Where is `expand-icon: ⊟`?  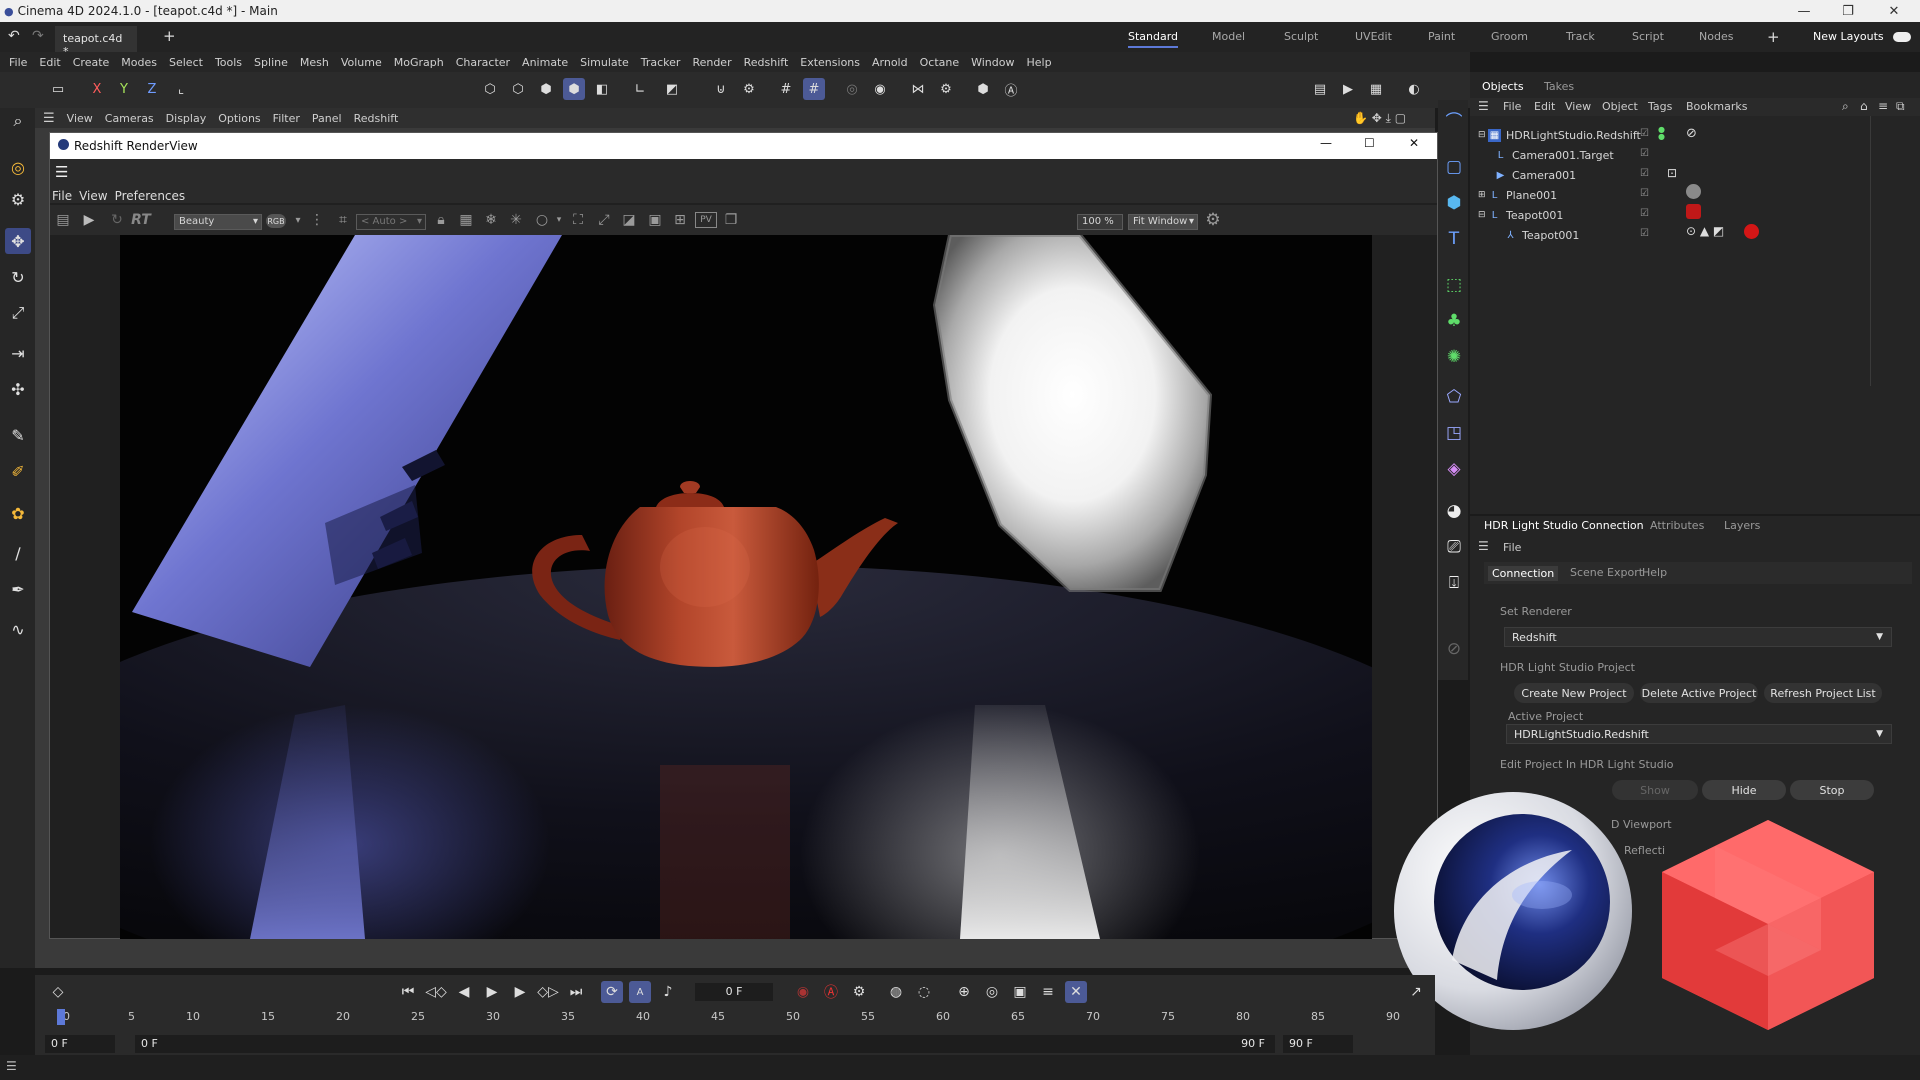 expand-icon: ⊟ is located at coordinates (1483, 135).